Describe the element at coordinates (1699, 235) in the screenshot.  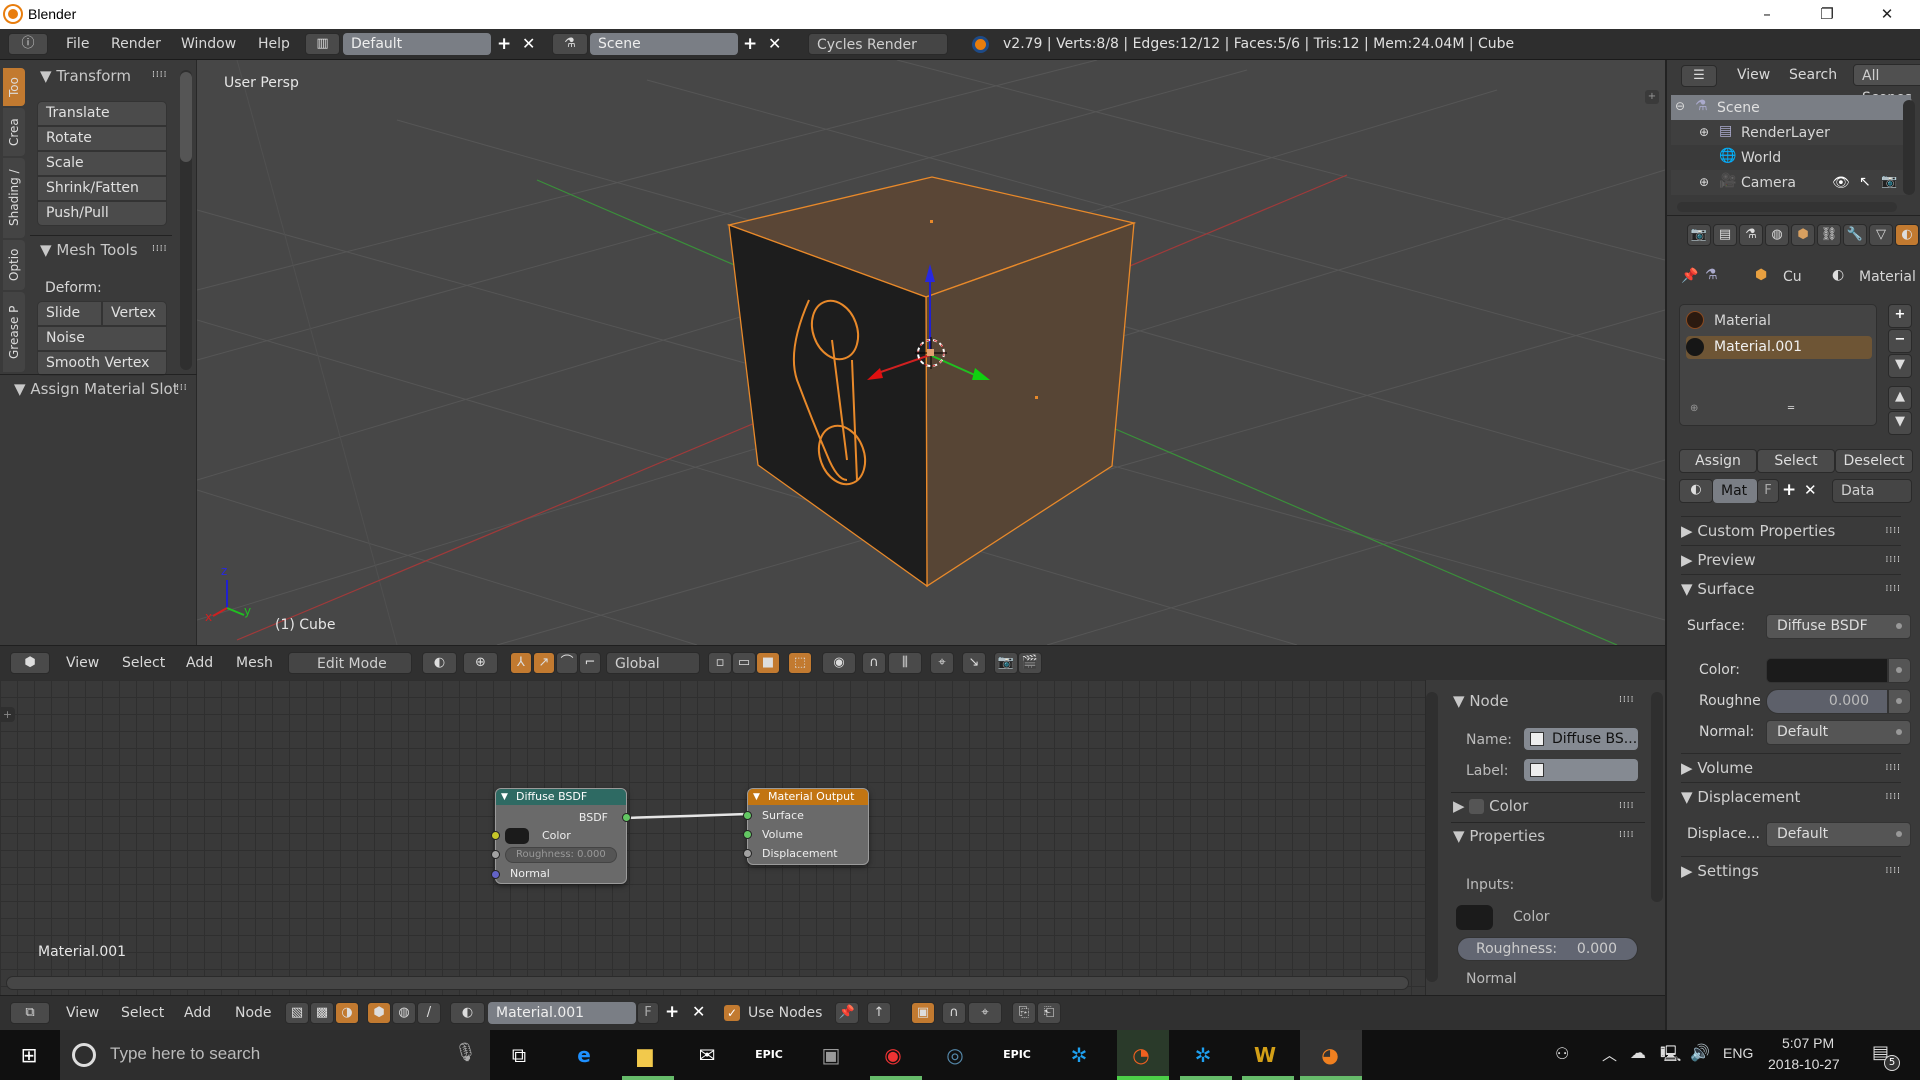
I see `tab-render-icon: 📷` at that location.